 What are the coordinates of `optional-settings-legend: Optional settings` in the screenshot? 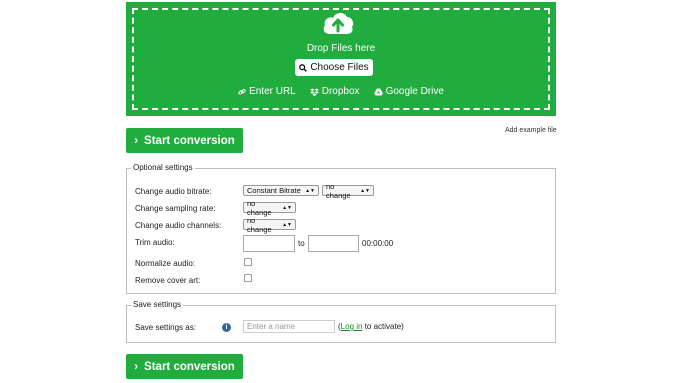 It's located at (163, 167).